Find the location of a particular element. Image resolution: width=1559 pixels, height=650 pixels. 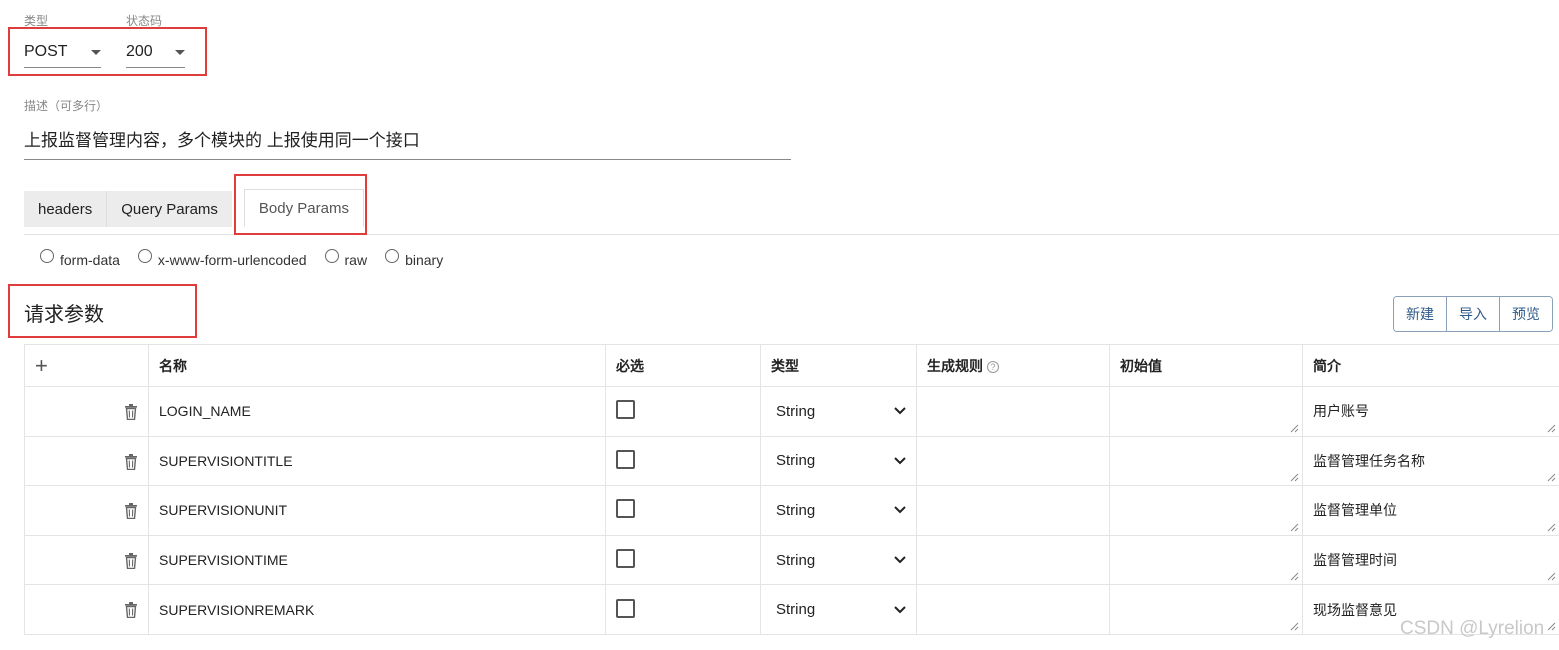

radio-raw: raw is located at coordinates (345, 258).